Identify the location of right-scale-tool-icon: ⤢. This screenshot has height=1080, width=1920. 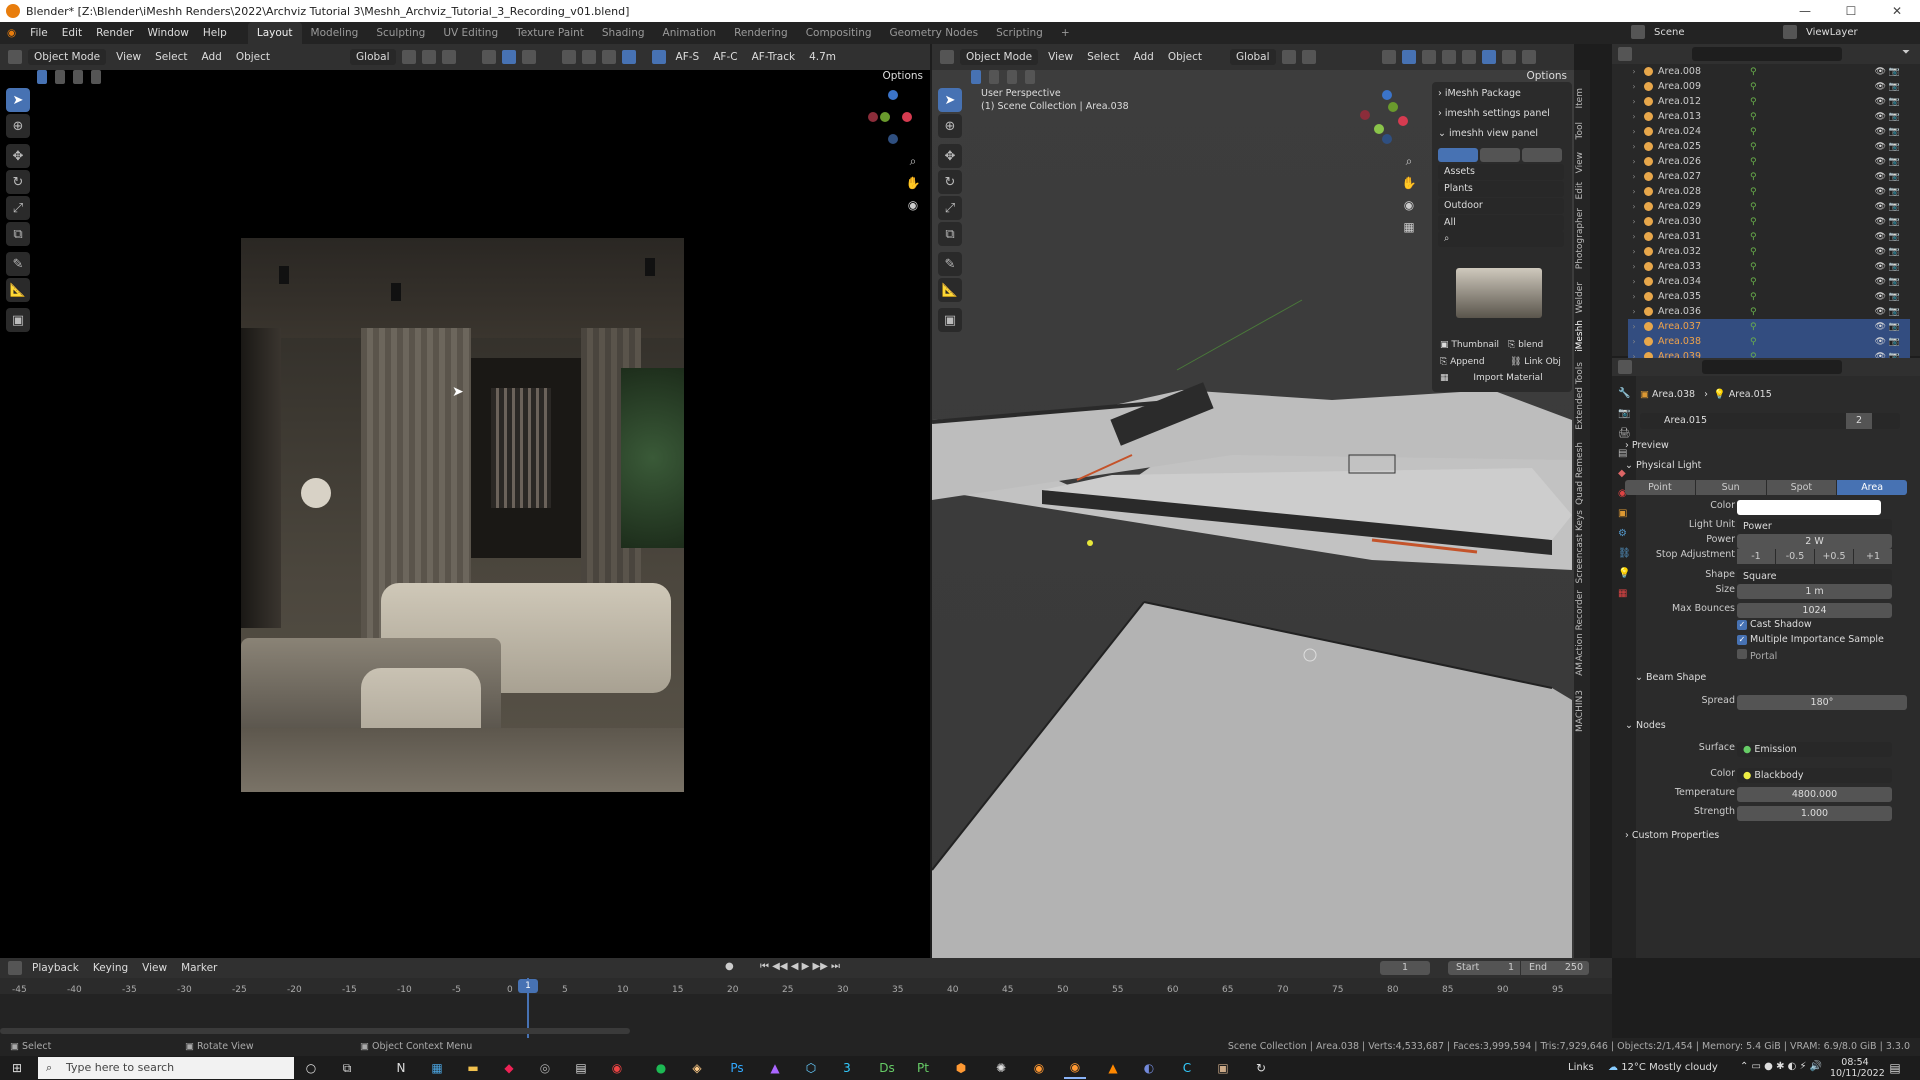
(950, 208).